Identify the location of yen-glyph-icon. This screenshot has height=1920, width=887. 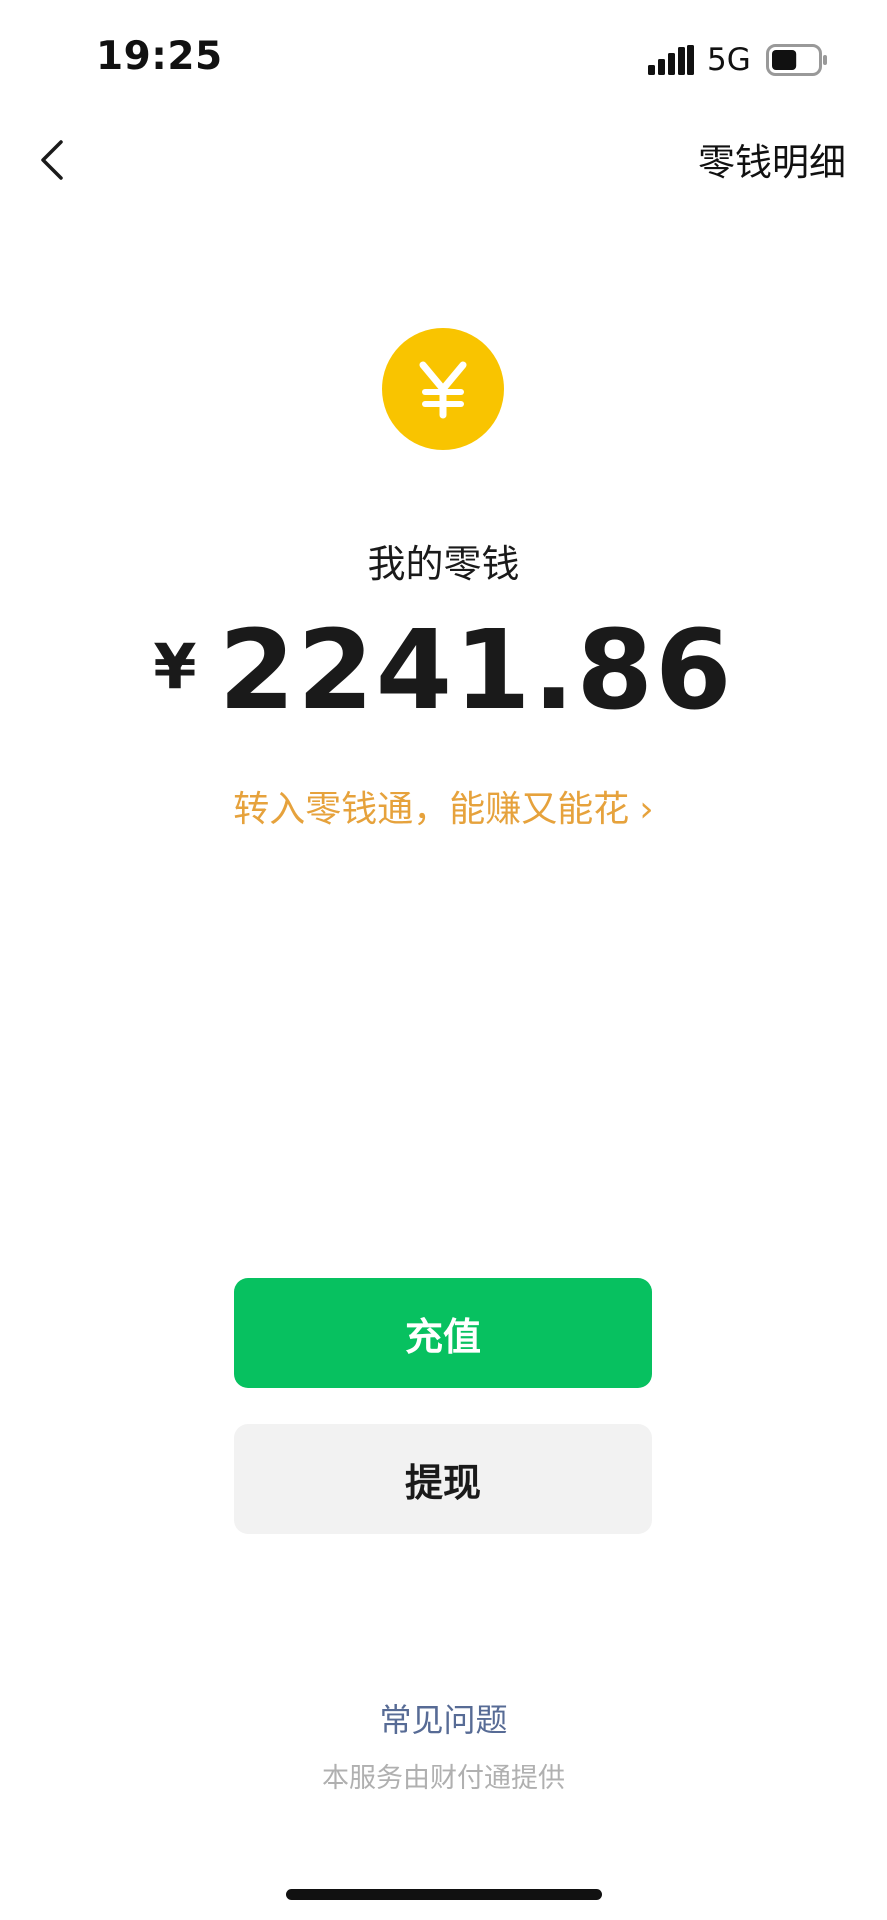
(443, 390).